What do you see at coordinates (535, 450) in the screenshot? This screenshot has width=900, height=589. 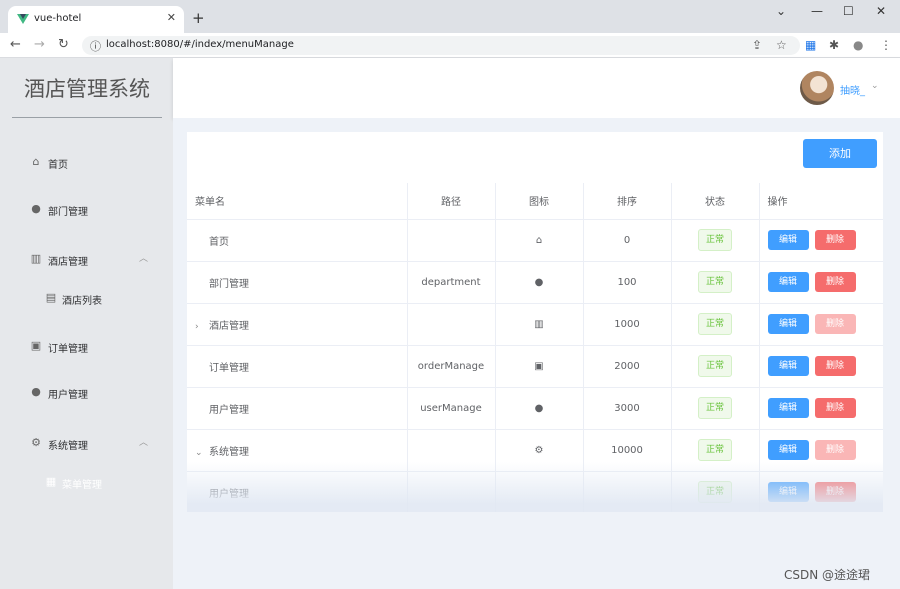 I see `table-row: ⌄ 系统管理 ⚙ 10000 正常 编辑 删除` at bounding box center [535, 450].